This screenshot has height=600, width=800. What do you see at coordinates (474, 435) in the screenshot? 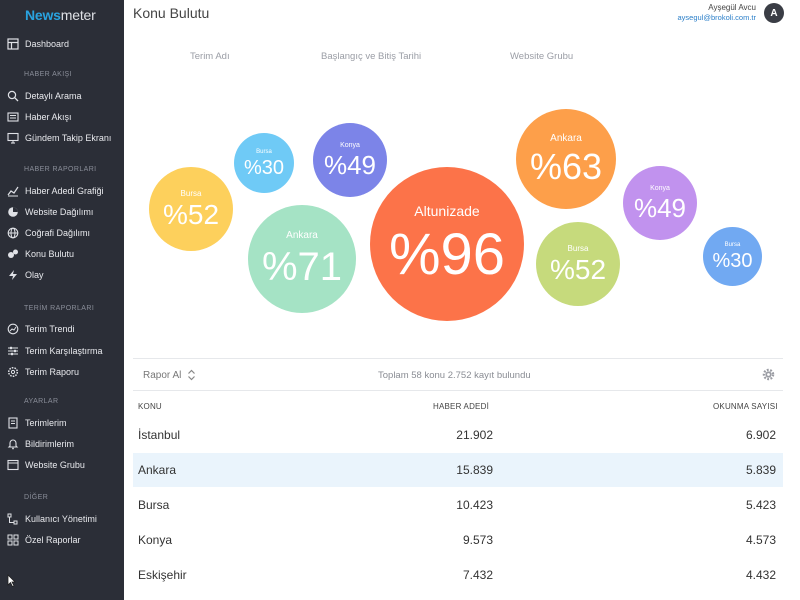
I see `cell-haber-adedi: 21.902` at bounding box center [474, 435].